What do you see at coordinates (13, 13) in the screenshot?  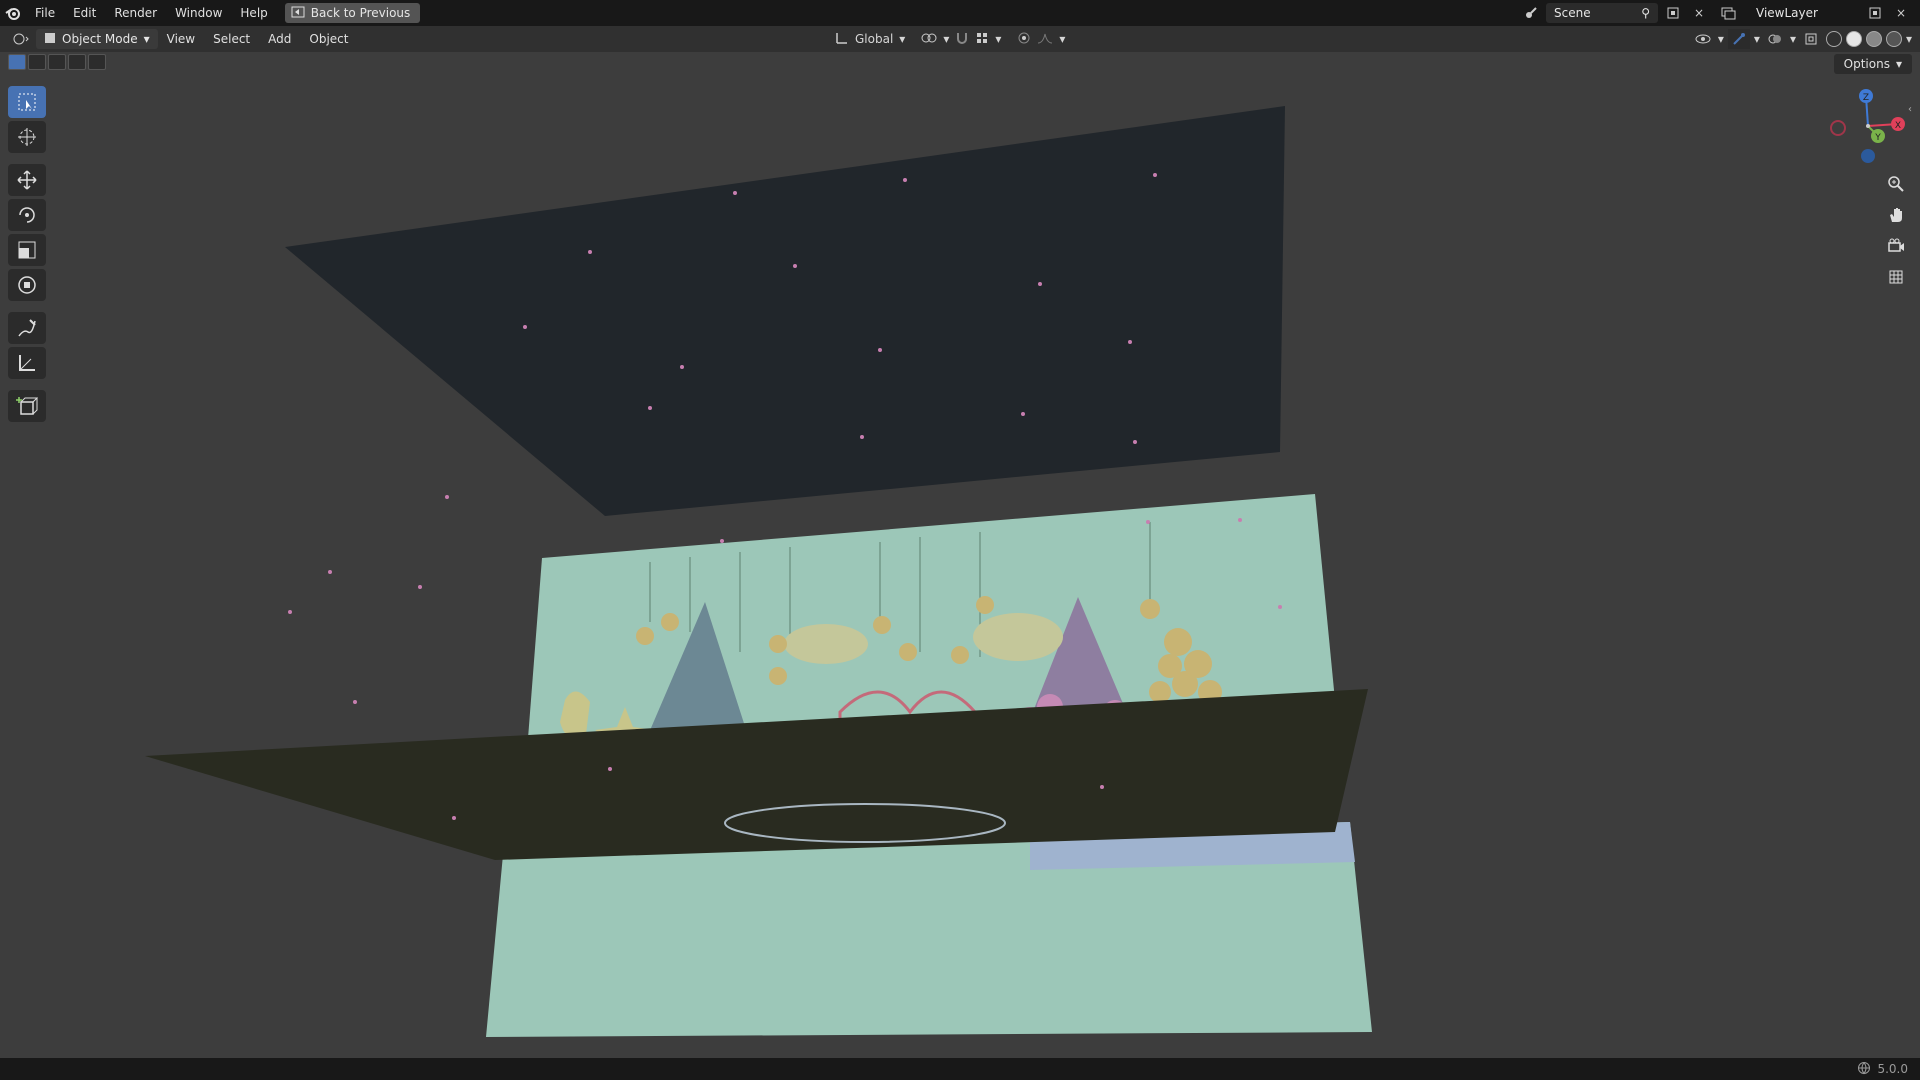 I see `blender-logo-icon` at bounding box center [13, 13].